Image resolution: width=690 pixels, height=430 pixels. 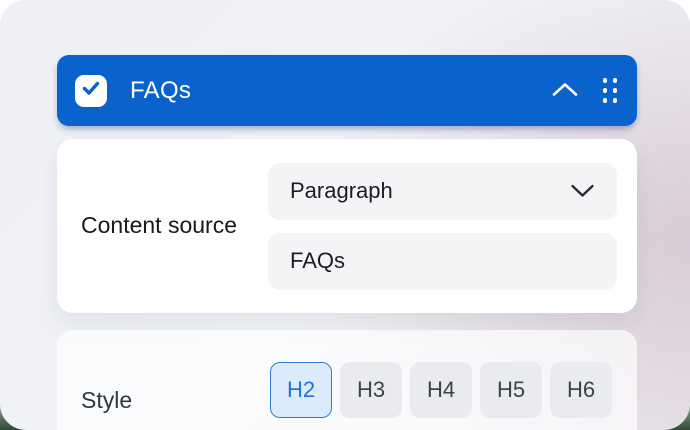 I want to click on block-title: FAQs, so click(x=161, y=90).